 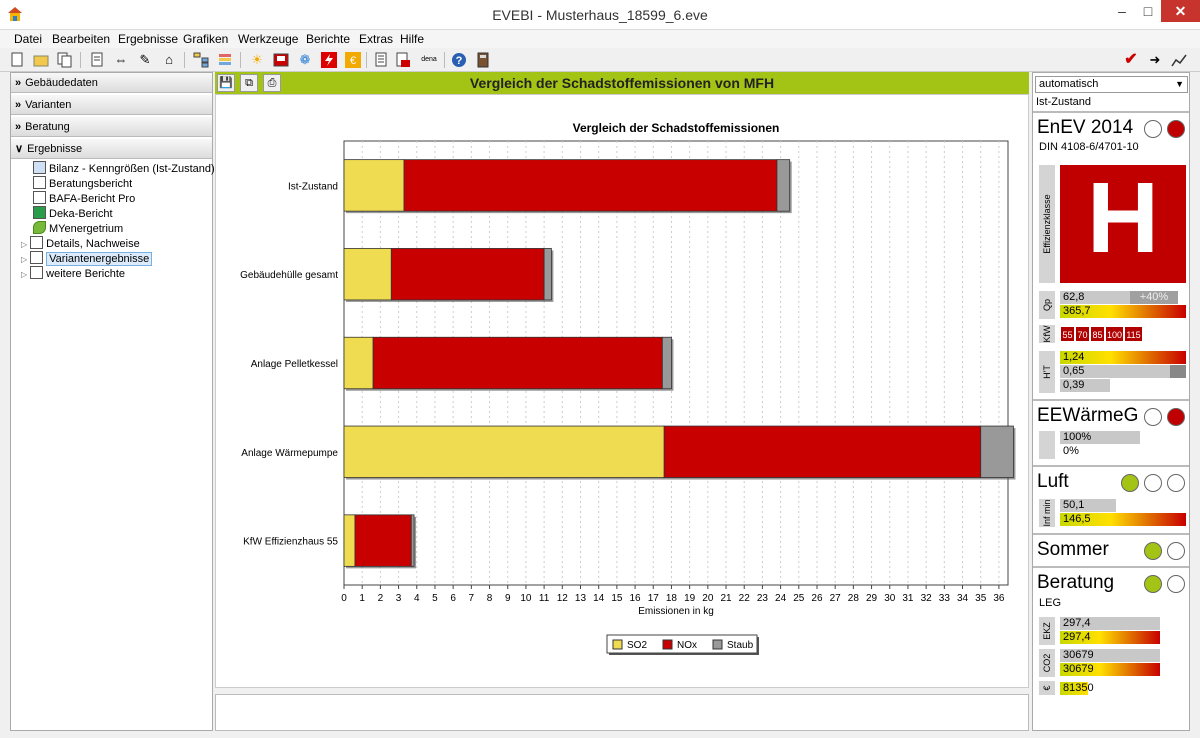 What do you see at coordinates (381, 60) in the screenshot?
I see `report-icon` at bounding box center [381, 60].